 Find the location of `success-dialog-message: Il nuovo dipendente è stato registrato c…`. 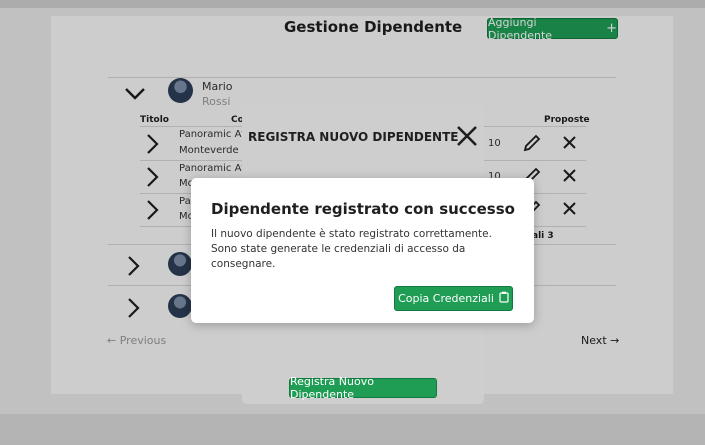

success-dialog-message: Il nuovo dipendente è stato registrato c… is located at coordinates (351, 249).